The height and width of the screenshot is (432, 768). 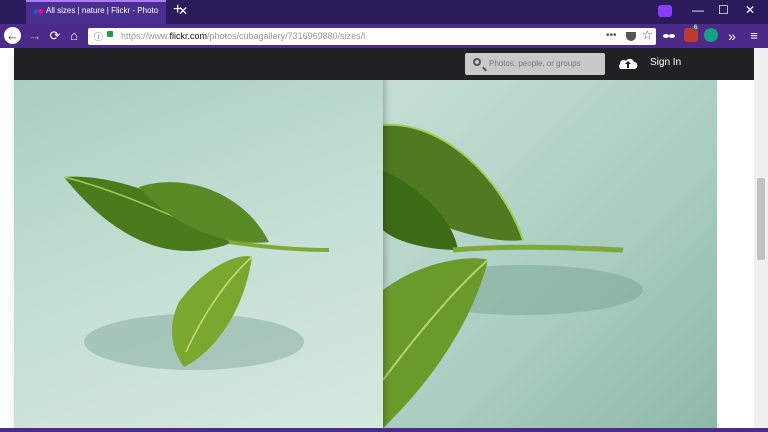 What do you see at coordinates (732, 36) in the screenshot?
I see `overflow-menu-icon: »` at bounding box center [732, 36].